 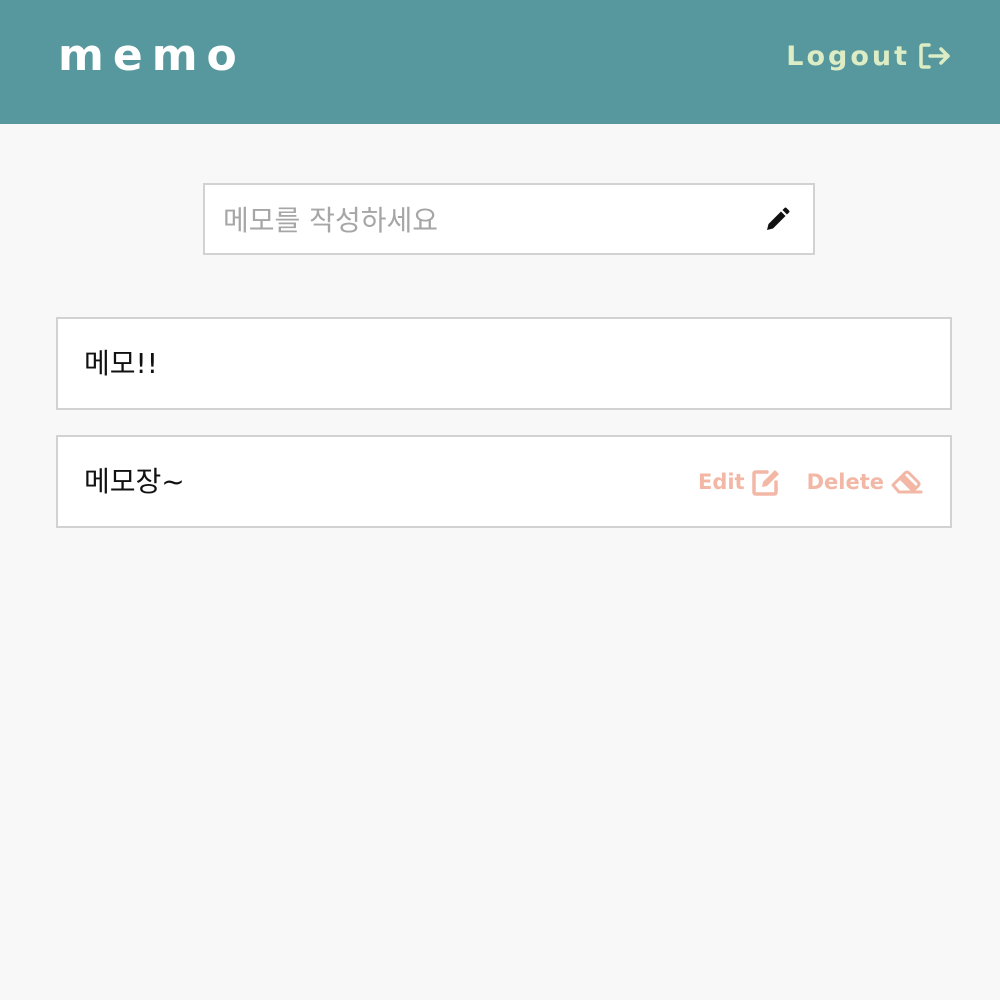 I want to click on delete-button: Delete, so click(x=865, y=482).